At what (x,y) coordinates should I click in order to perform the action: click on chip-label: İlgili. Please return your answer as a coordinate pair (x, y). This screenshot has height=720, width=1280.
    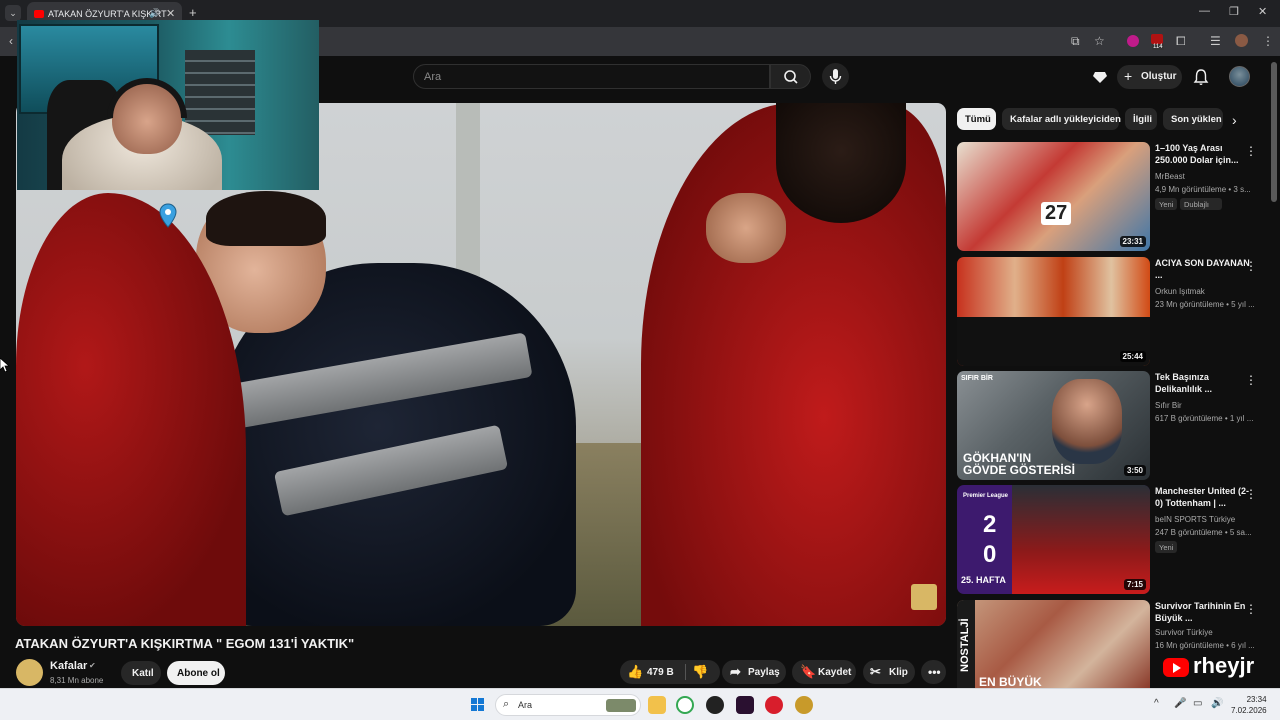
    Looking at the image, I should click on (1142, 119).